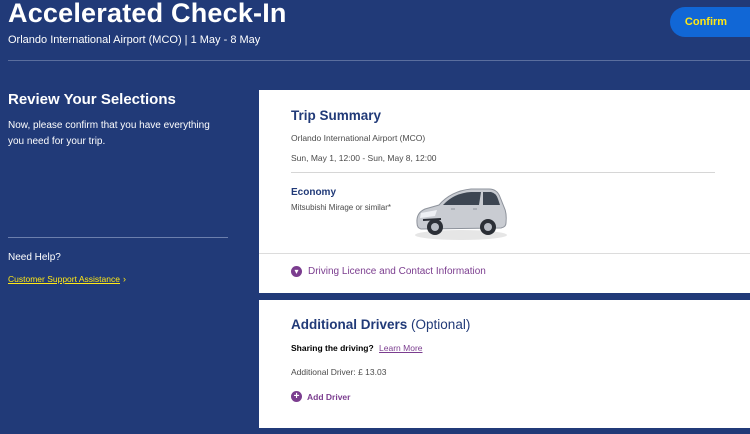  Describe the element at coordinates (329, 396) in the screenshot. I see `add-driver-label: Add Driver` at that location.